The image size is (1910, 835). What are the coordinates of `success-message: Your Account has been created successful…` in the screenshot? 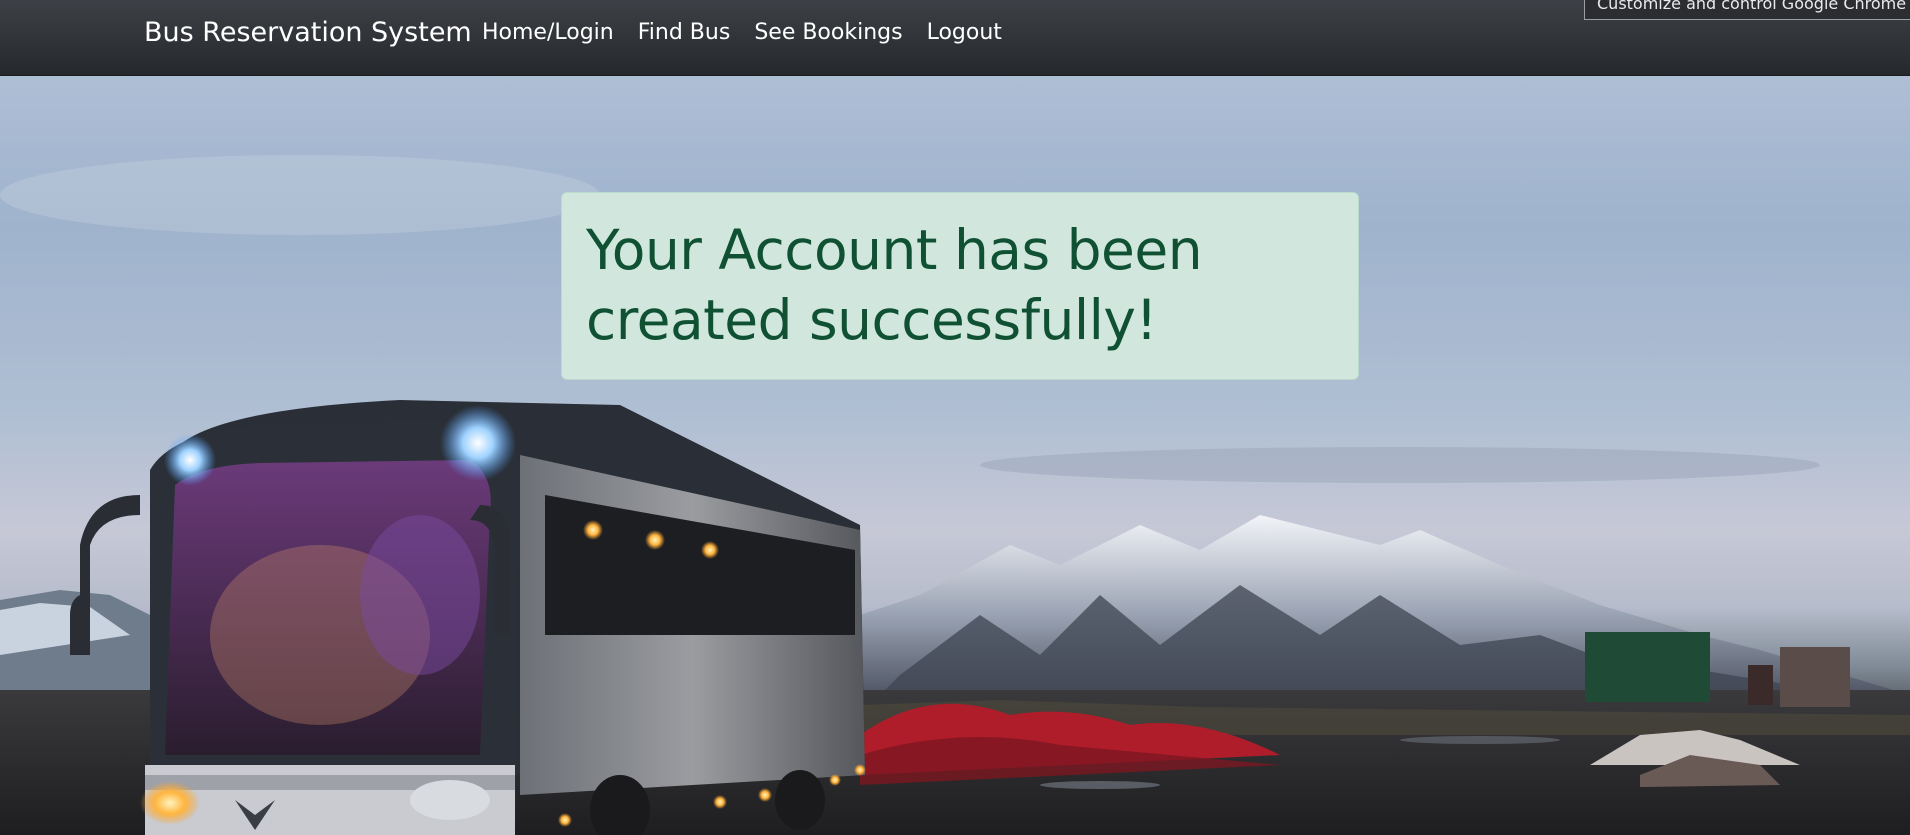 It's located at (894, 285).